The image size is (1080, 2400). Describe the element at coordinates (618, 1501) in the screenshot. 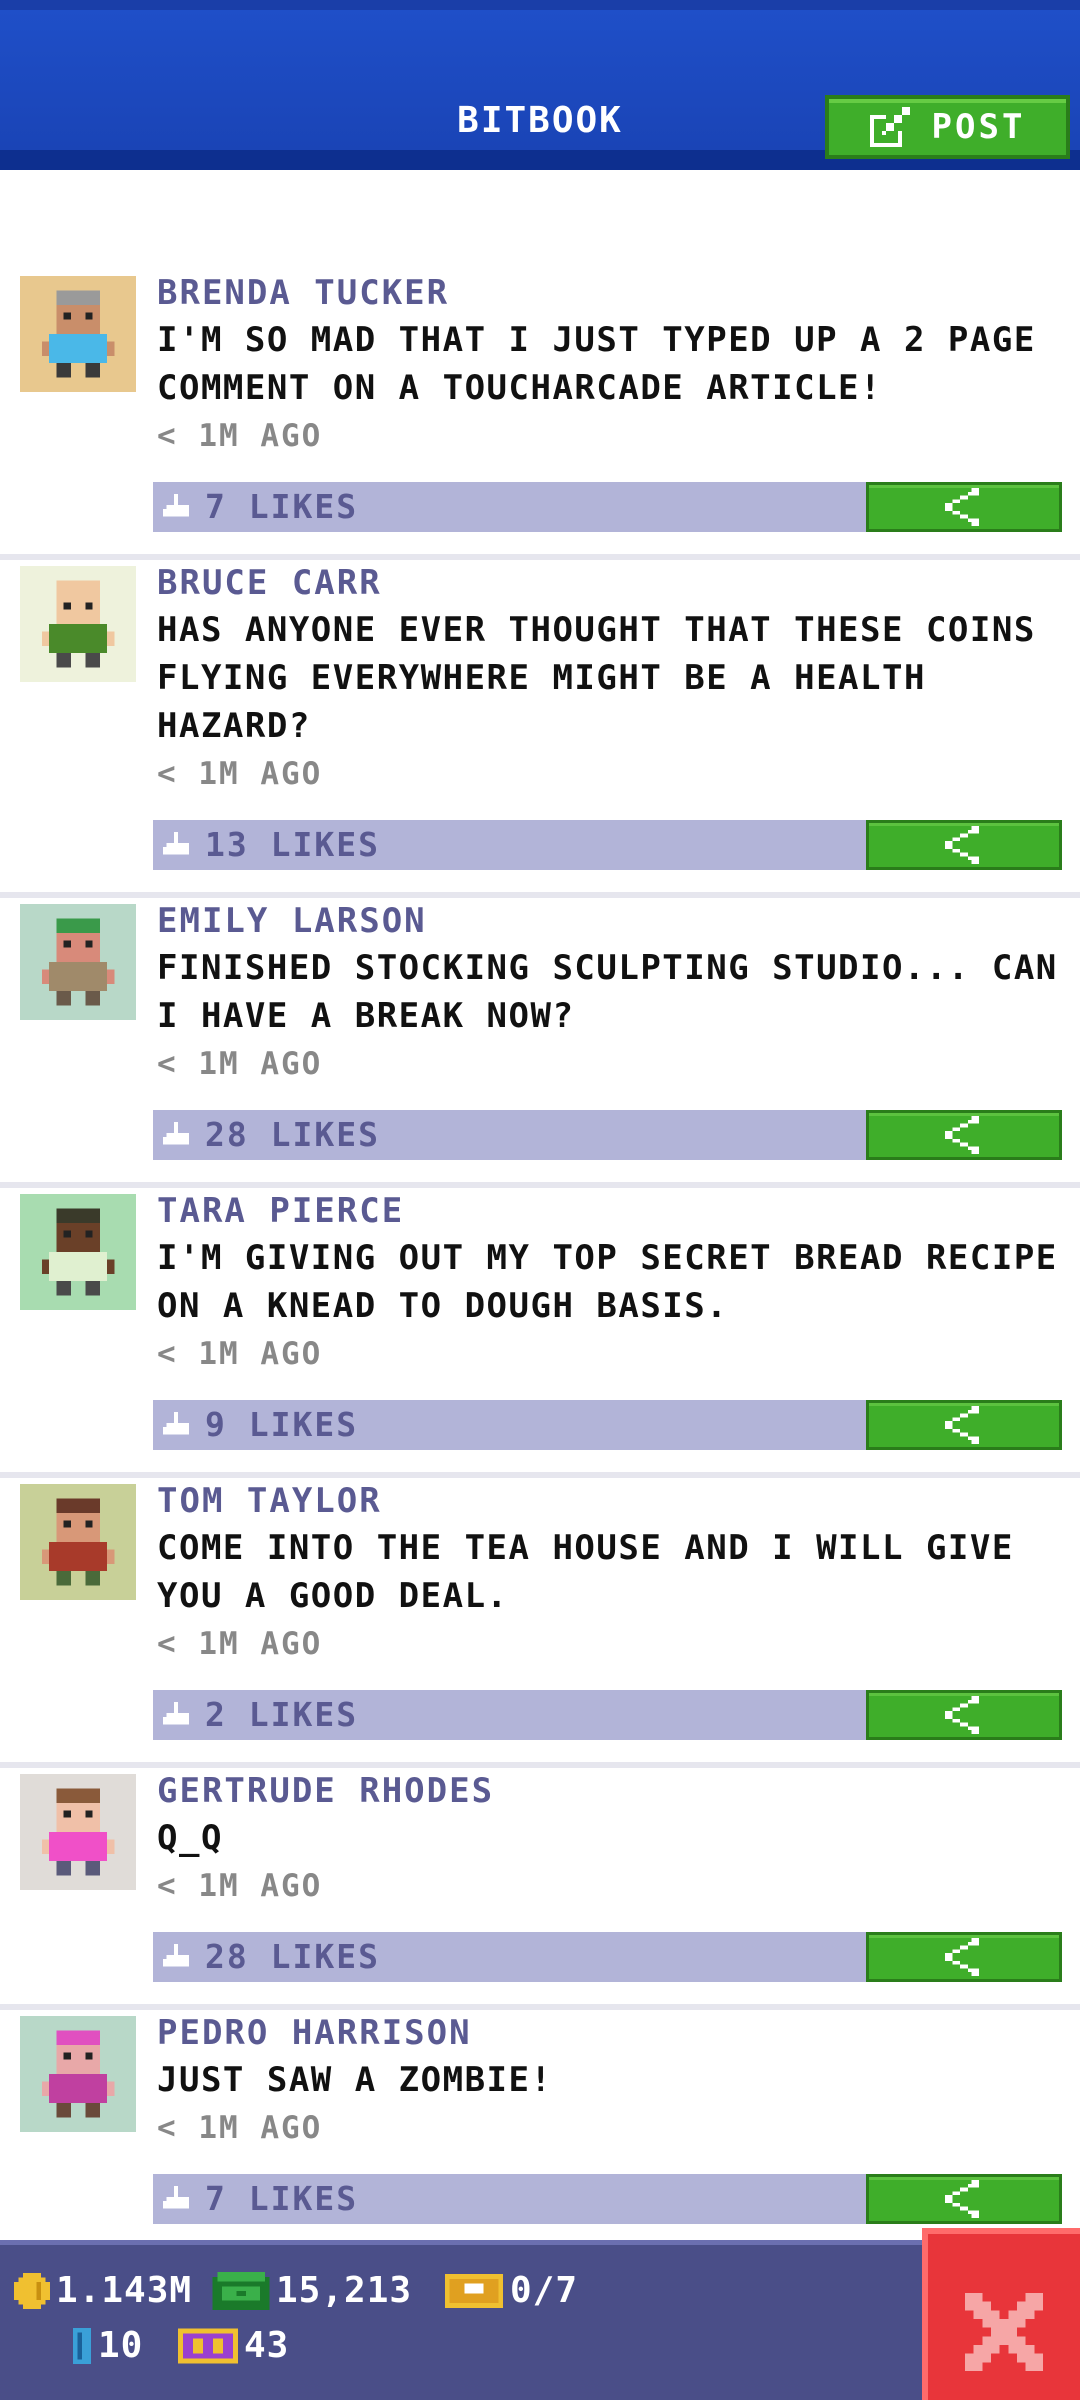

I see `post-author: TOM TAYLOR` at that location.